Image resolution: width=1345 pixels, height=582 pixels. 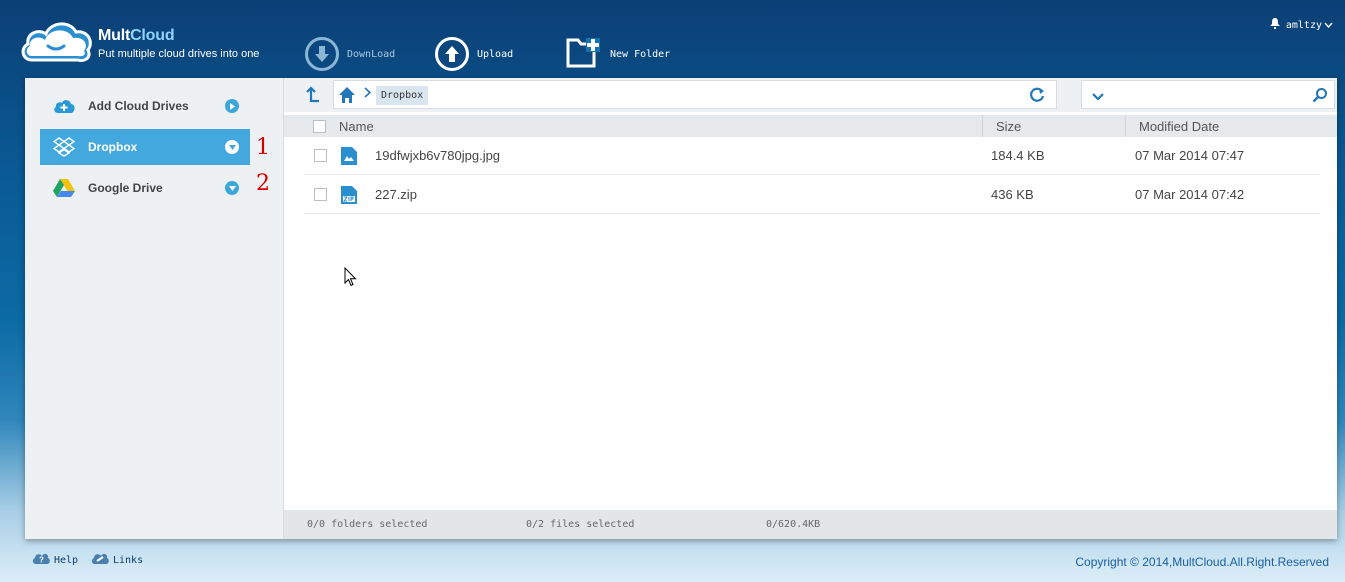 What do you see at coordinates (350, 54) in the screenshot?
I see `download-button: DownLoad` at bounding box center [350, 54].